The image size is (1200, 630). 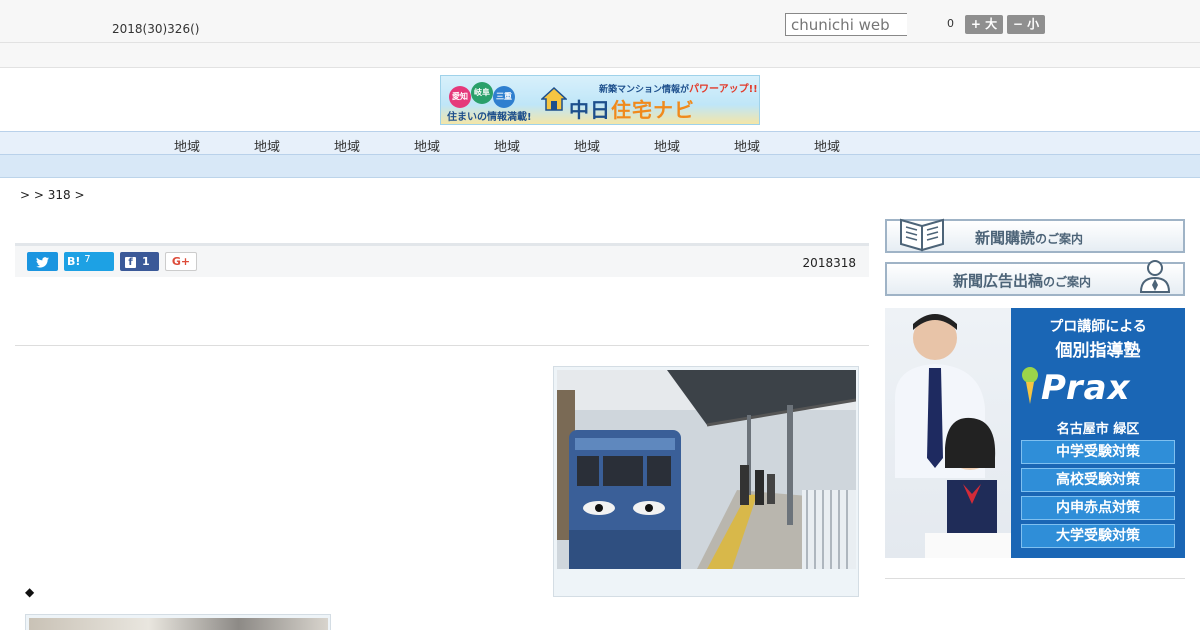 I want to click on subscription-main: 新聞購読, so click(x=1005, y=238).